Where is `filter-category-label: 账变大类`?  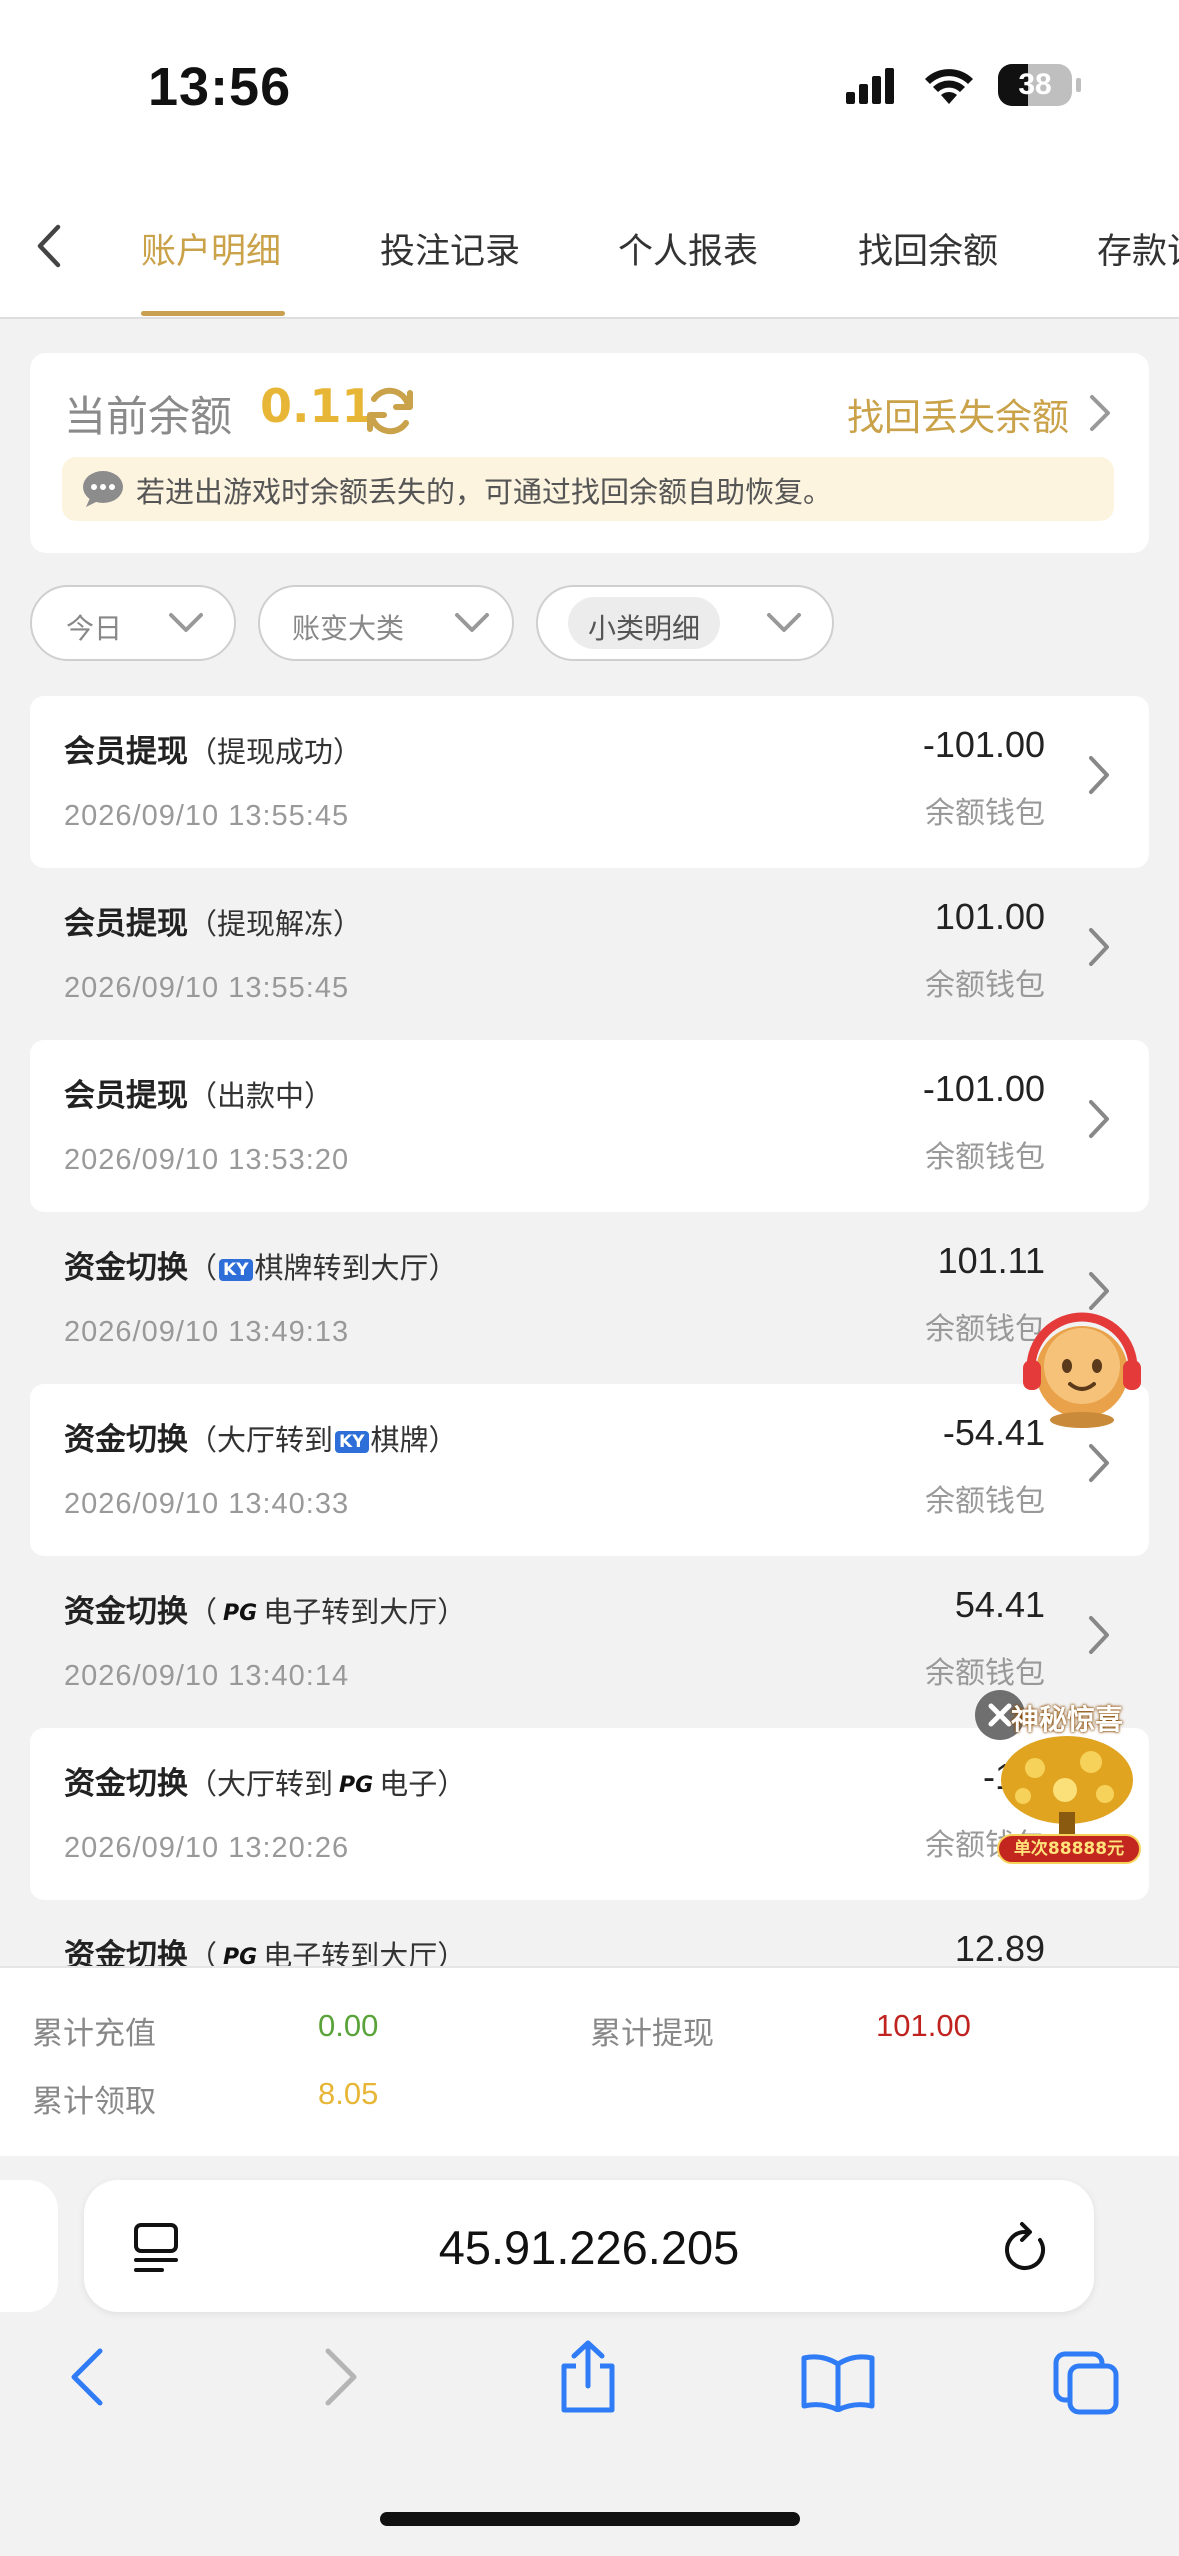
filter-category-label: 账变大类 is located at coordinates (348, 628).